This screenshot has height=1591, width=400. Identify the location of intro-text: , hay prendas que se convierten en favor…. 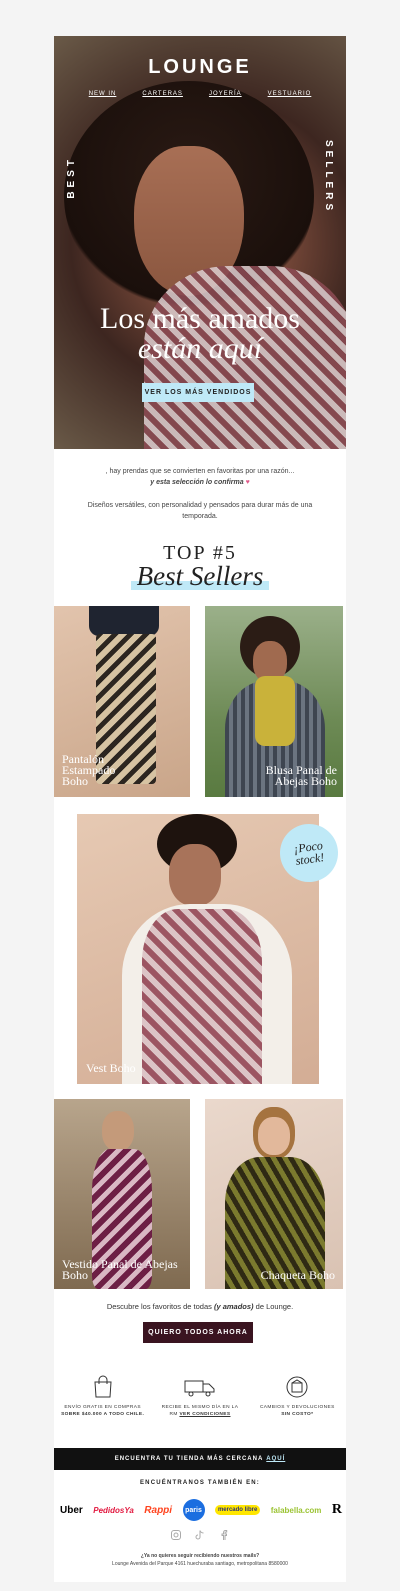
(200, 500).